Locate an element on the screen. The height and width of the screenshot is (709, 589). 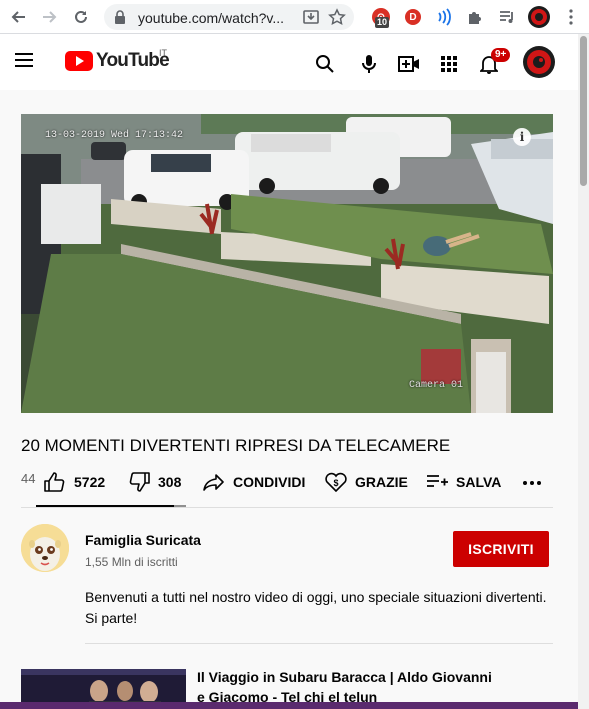
search-icon is located at coordinates (325, 64).